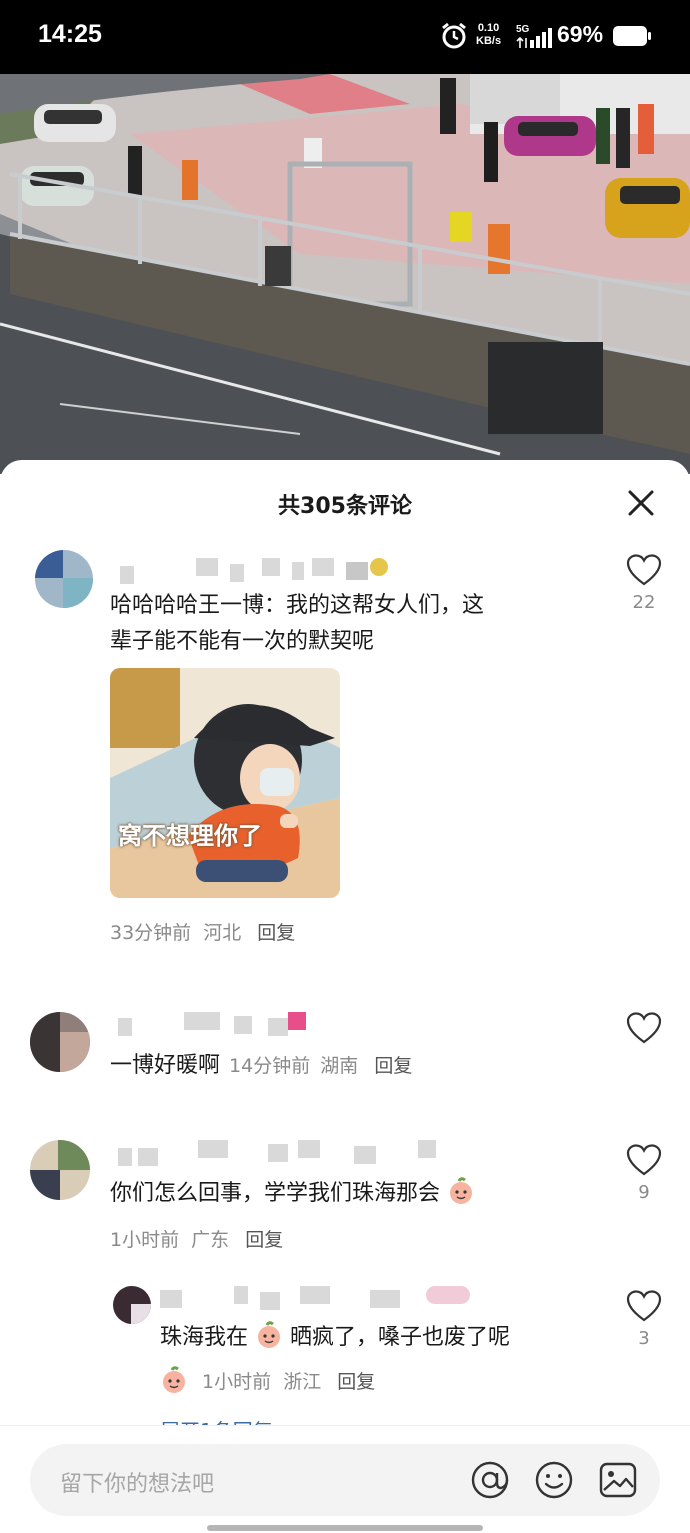  What do you see at coordinates (345, 37) in the screenshot?
I see `status-bar: 14:25 0.10 KB/s 5G 69%` at bounding box center [345, 37].